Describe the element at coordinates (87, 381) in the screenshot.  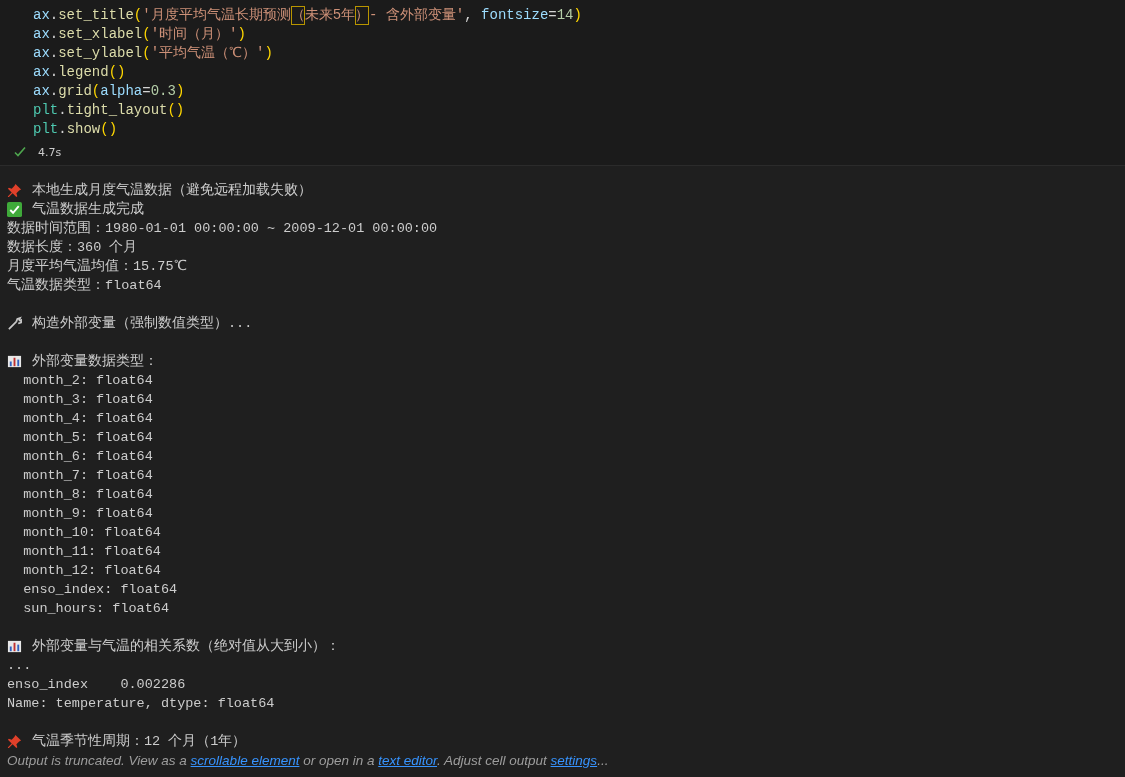
I see `output-line: month_2: float64` at that location.